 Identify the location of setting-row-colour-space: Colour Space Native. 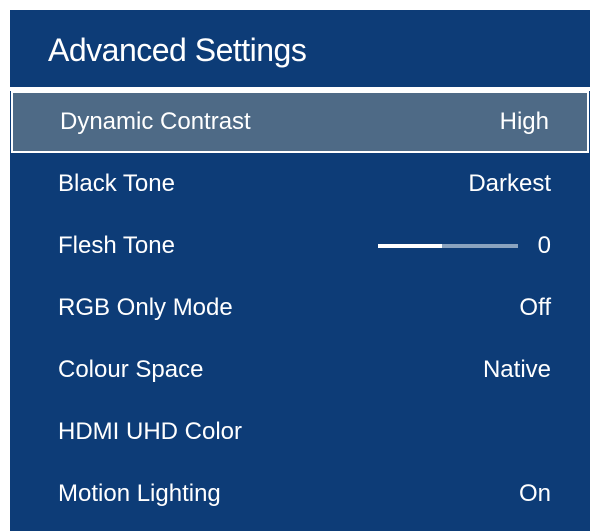
(300, 370).